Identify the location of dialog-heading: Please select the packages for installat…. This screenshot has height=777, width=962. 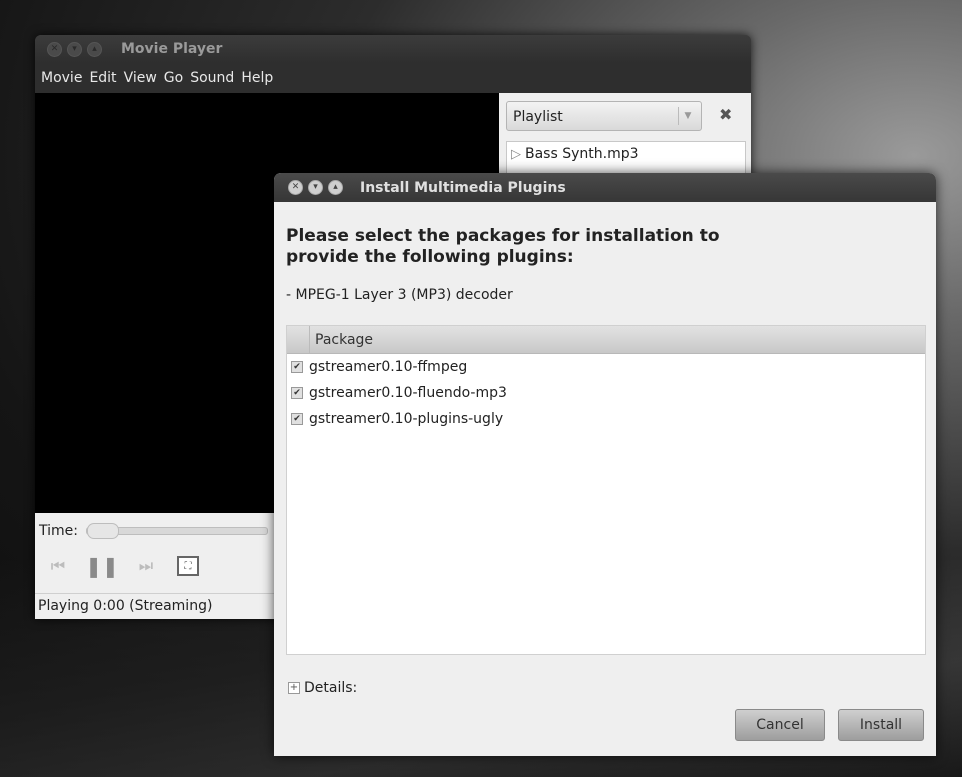
(503, 246).